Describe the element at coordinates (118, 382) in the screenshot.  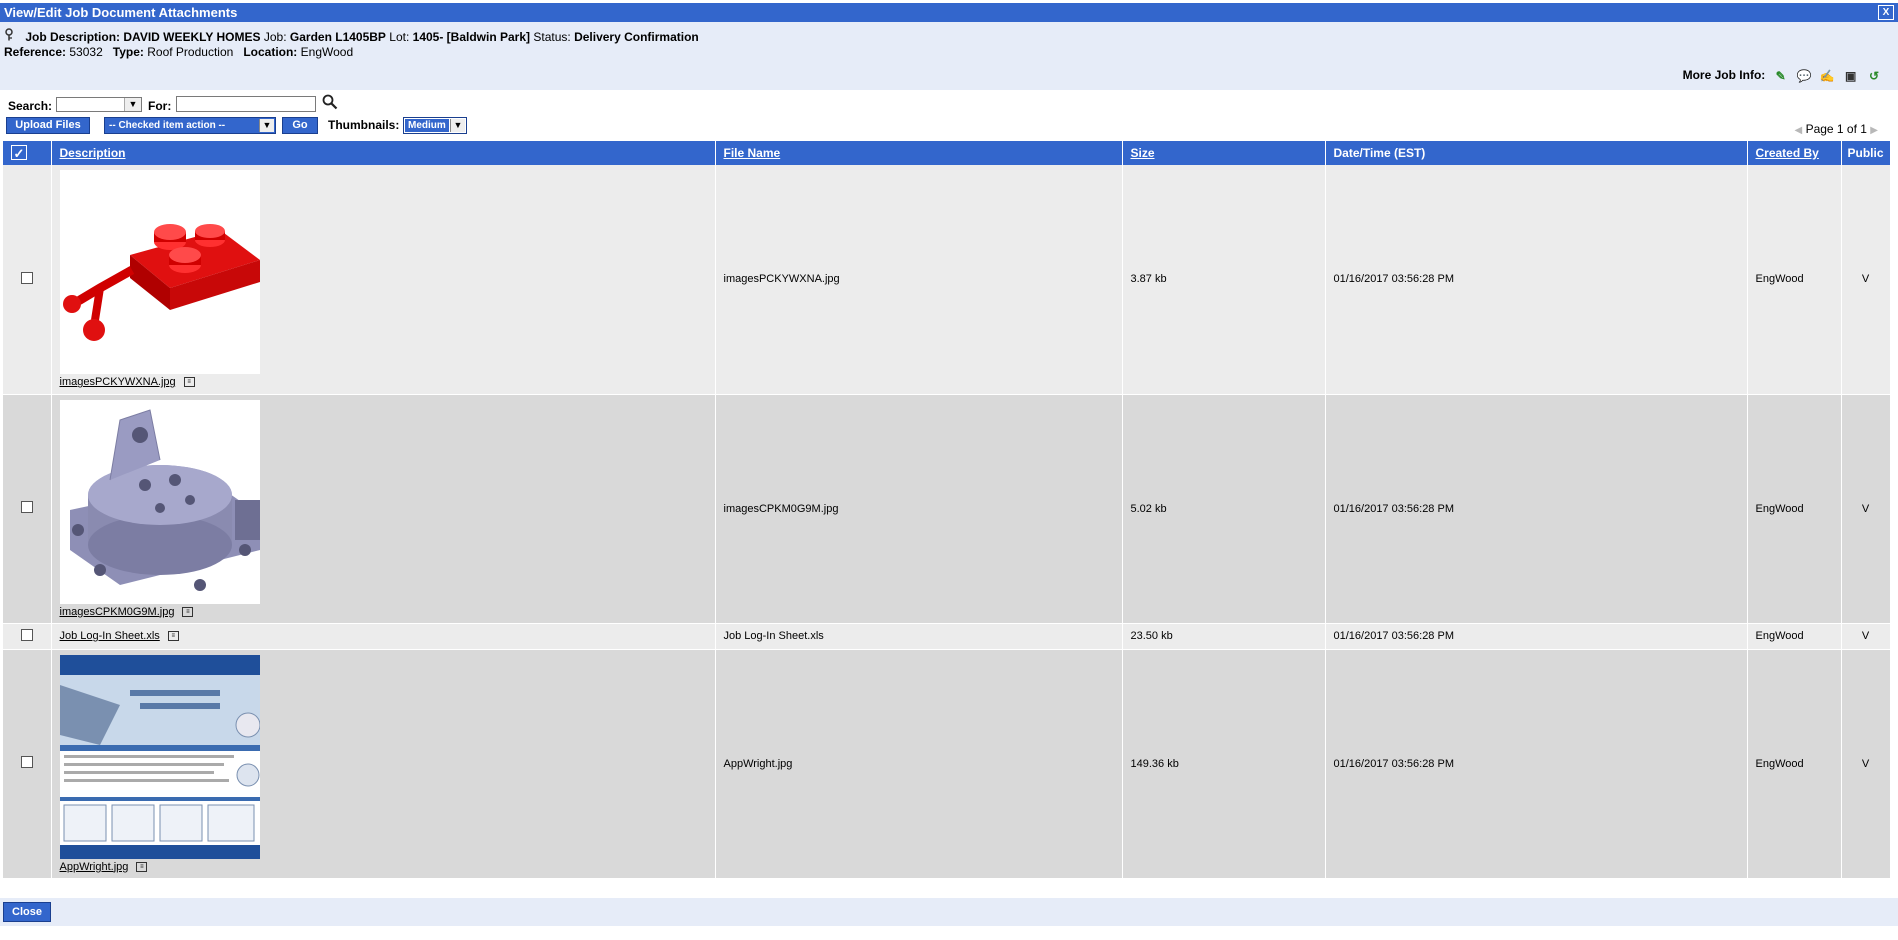
I see `attachment-caption: imagesPCKYWXNA.jpg` at that location.